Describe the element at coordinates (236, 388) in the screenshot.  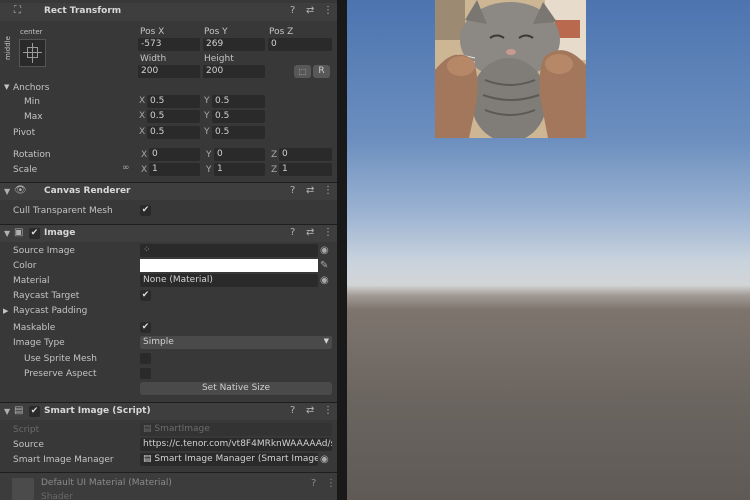
I see `set-native-size-button: Set Native Size` at that location.